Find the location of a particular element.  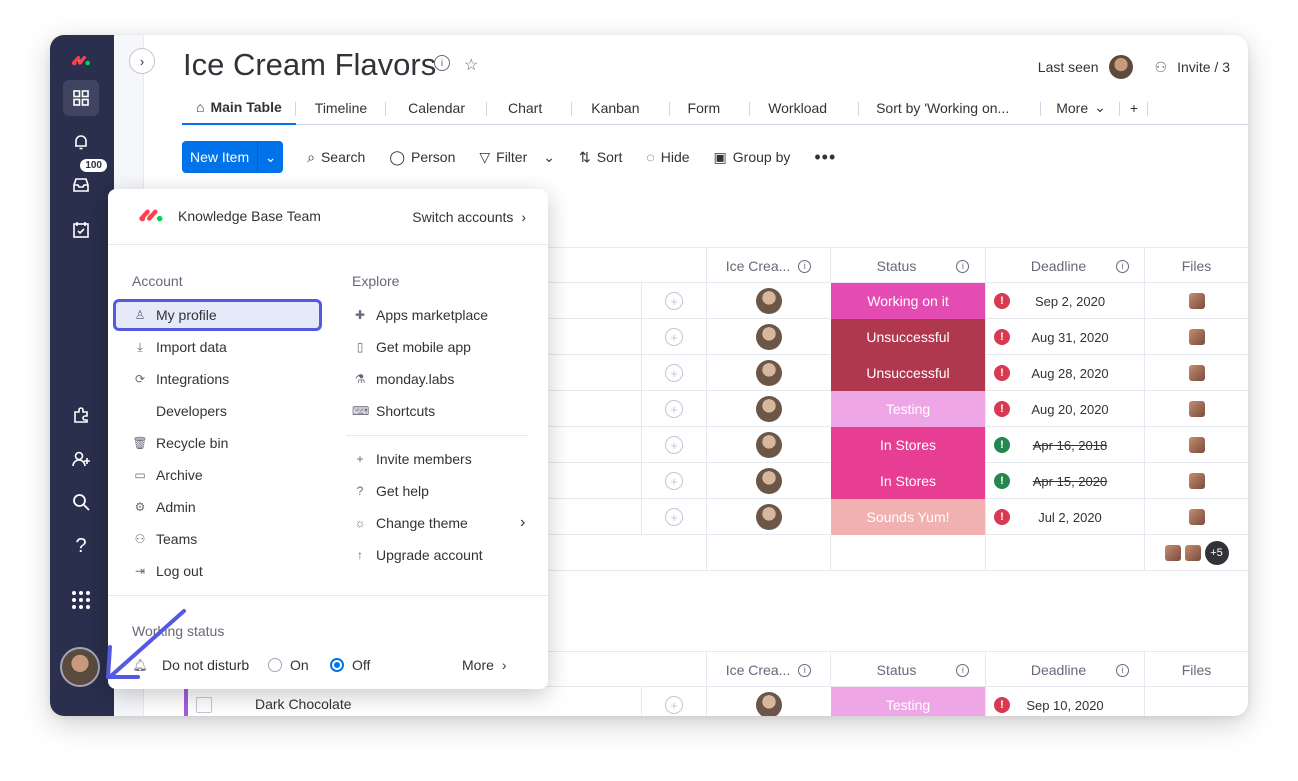

menu-item-get-help: ? Get help is located at coordinates (390, 491).